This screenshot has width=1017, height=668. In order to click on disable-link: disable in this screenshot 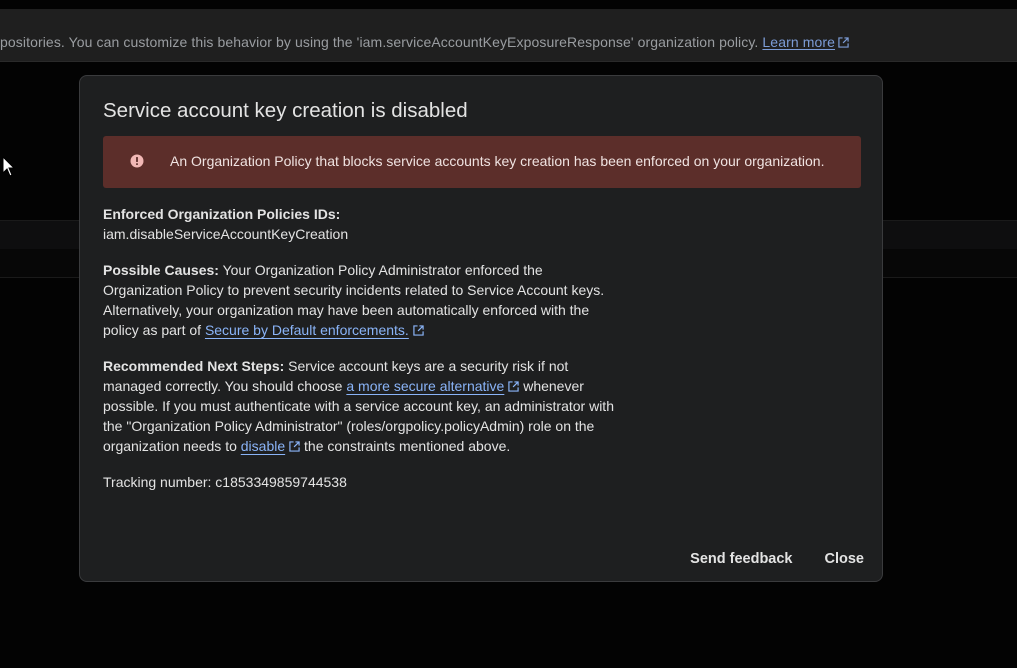, I will do `click(263, 446)`.